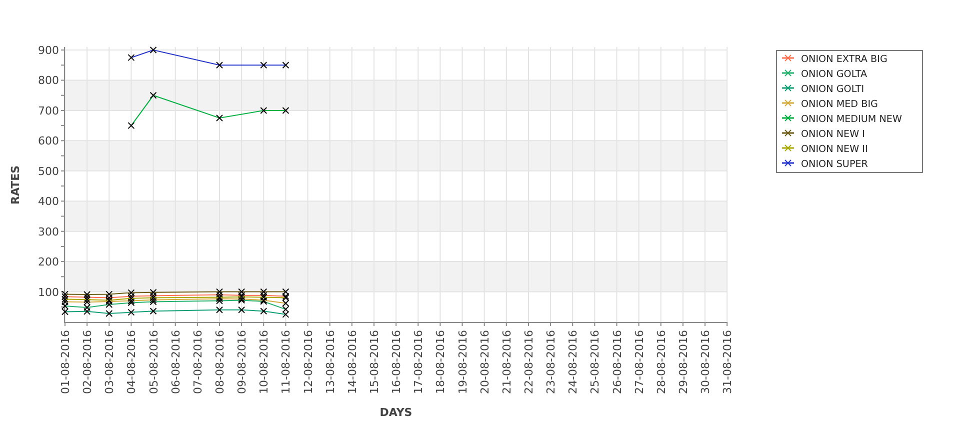  Describe the element at coordinates (396, 412) in the screenshot. I see `x-axis-title: DAYS` at that location.